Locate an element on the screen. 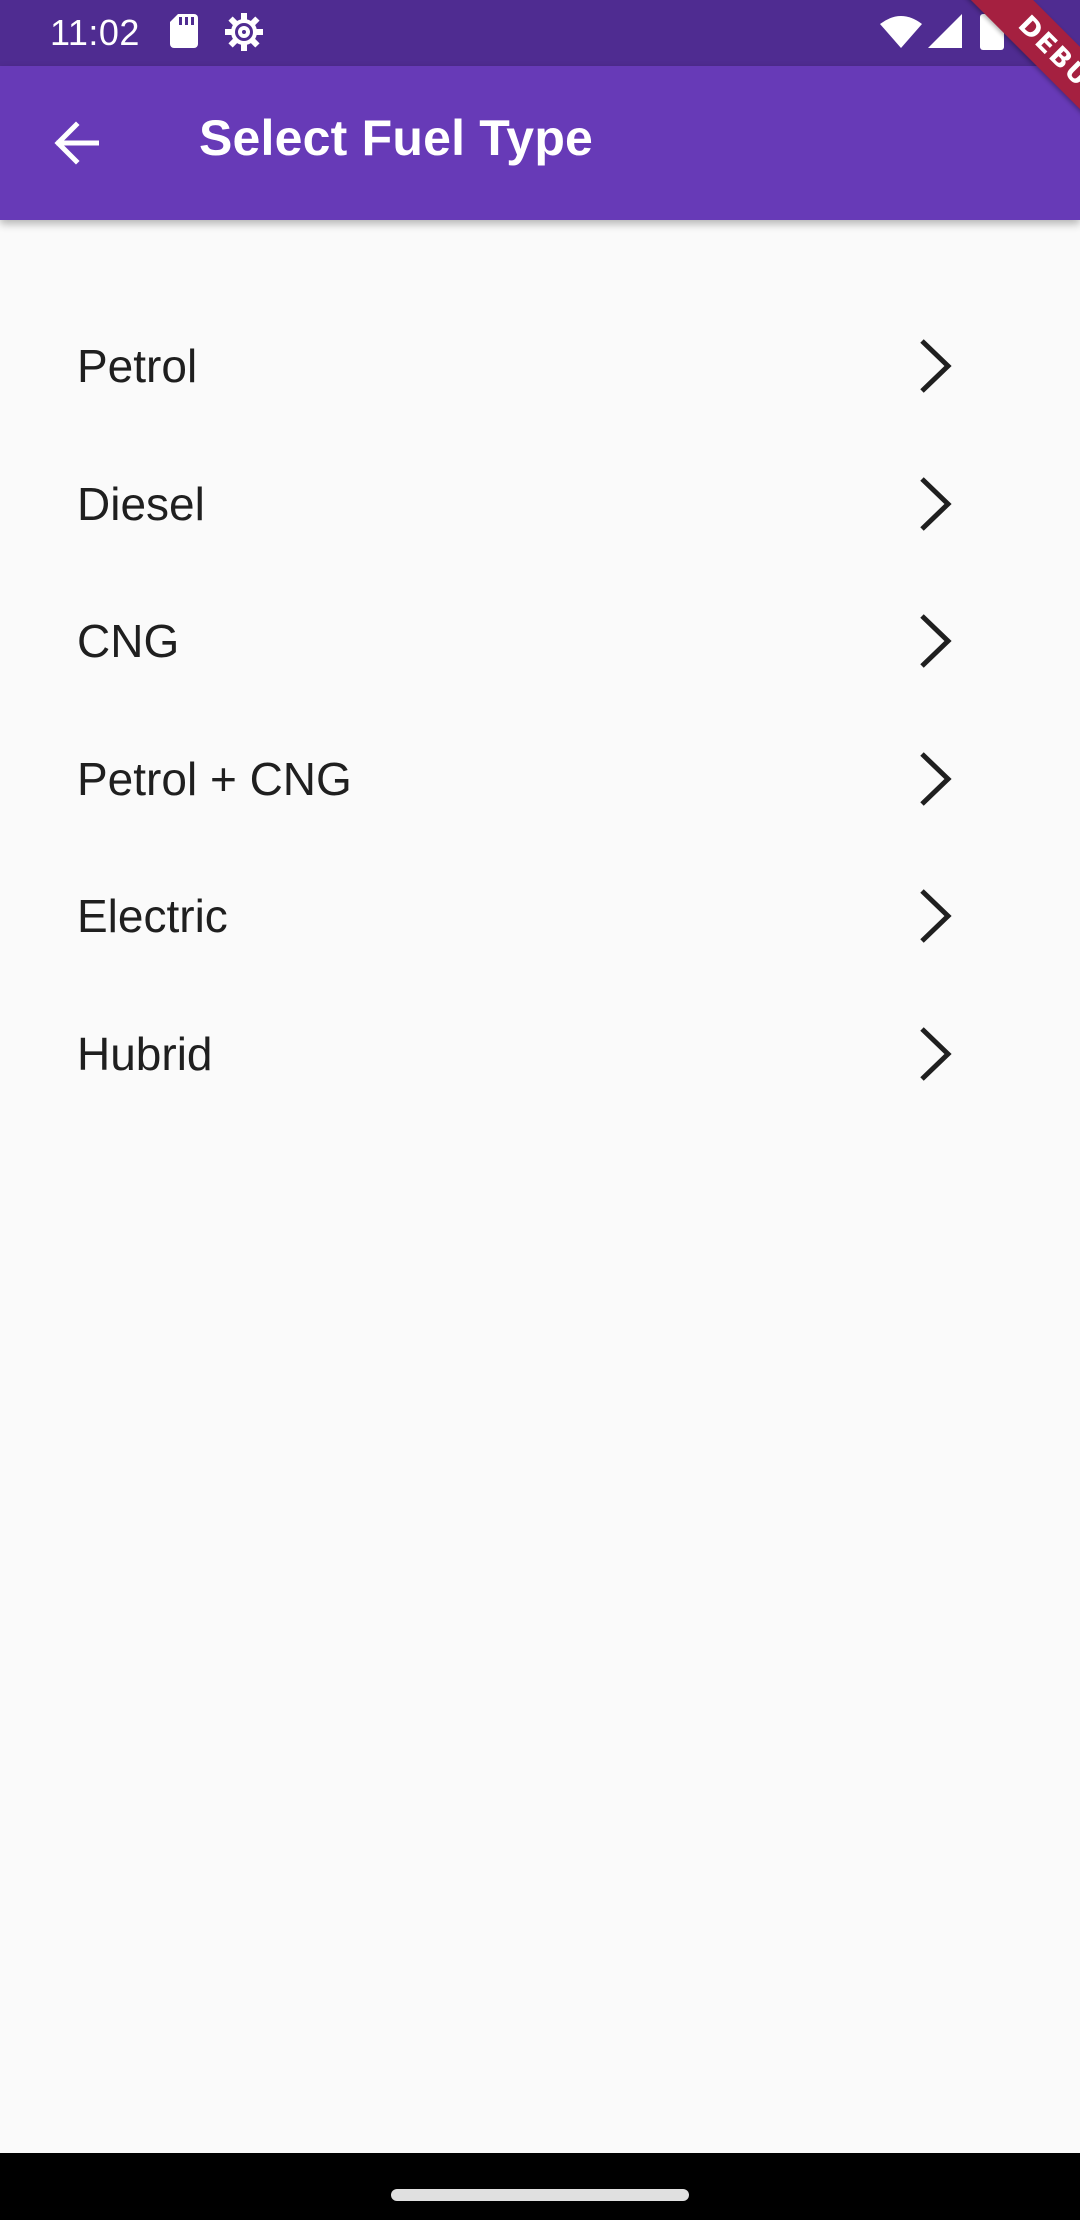  list-item-diesel: Diesel is located at coordinates (540, 504).